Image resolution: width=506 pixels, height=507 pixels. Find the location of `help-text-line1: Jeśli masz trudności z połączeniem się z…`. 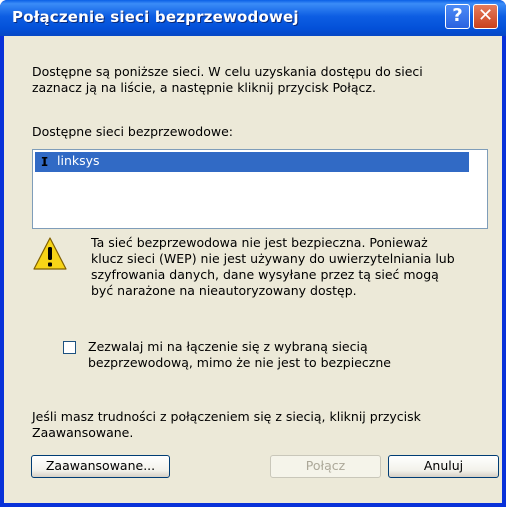

help-text-line1: Jeśli masz trudności z połączeniem się z… is located at coordinates (226, 416).